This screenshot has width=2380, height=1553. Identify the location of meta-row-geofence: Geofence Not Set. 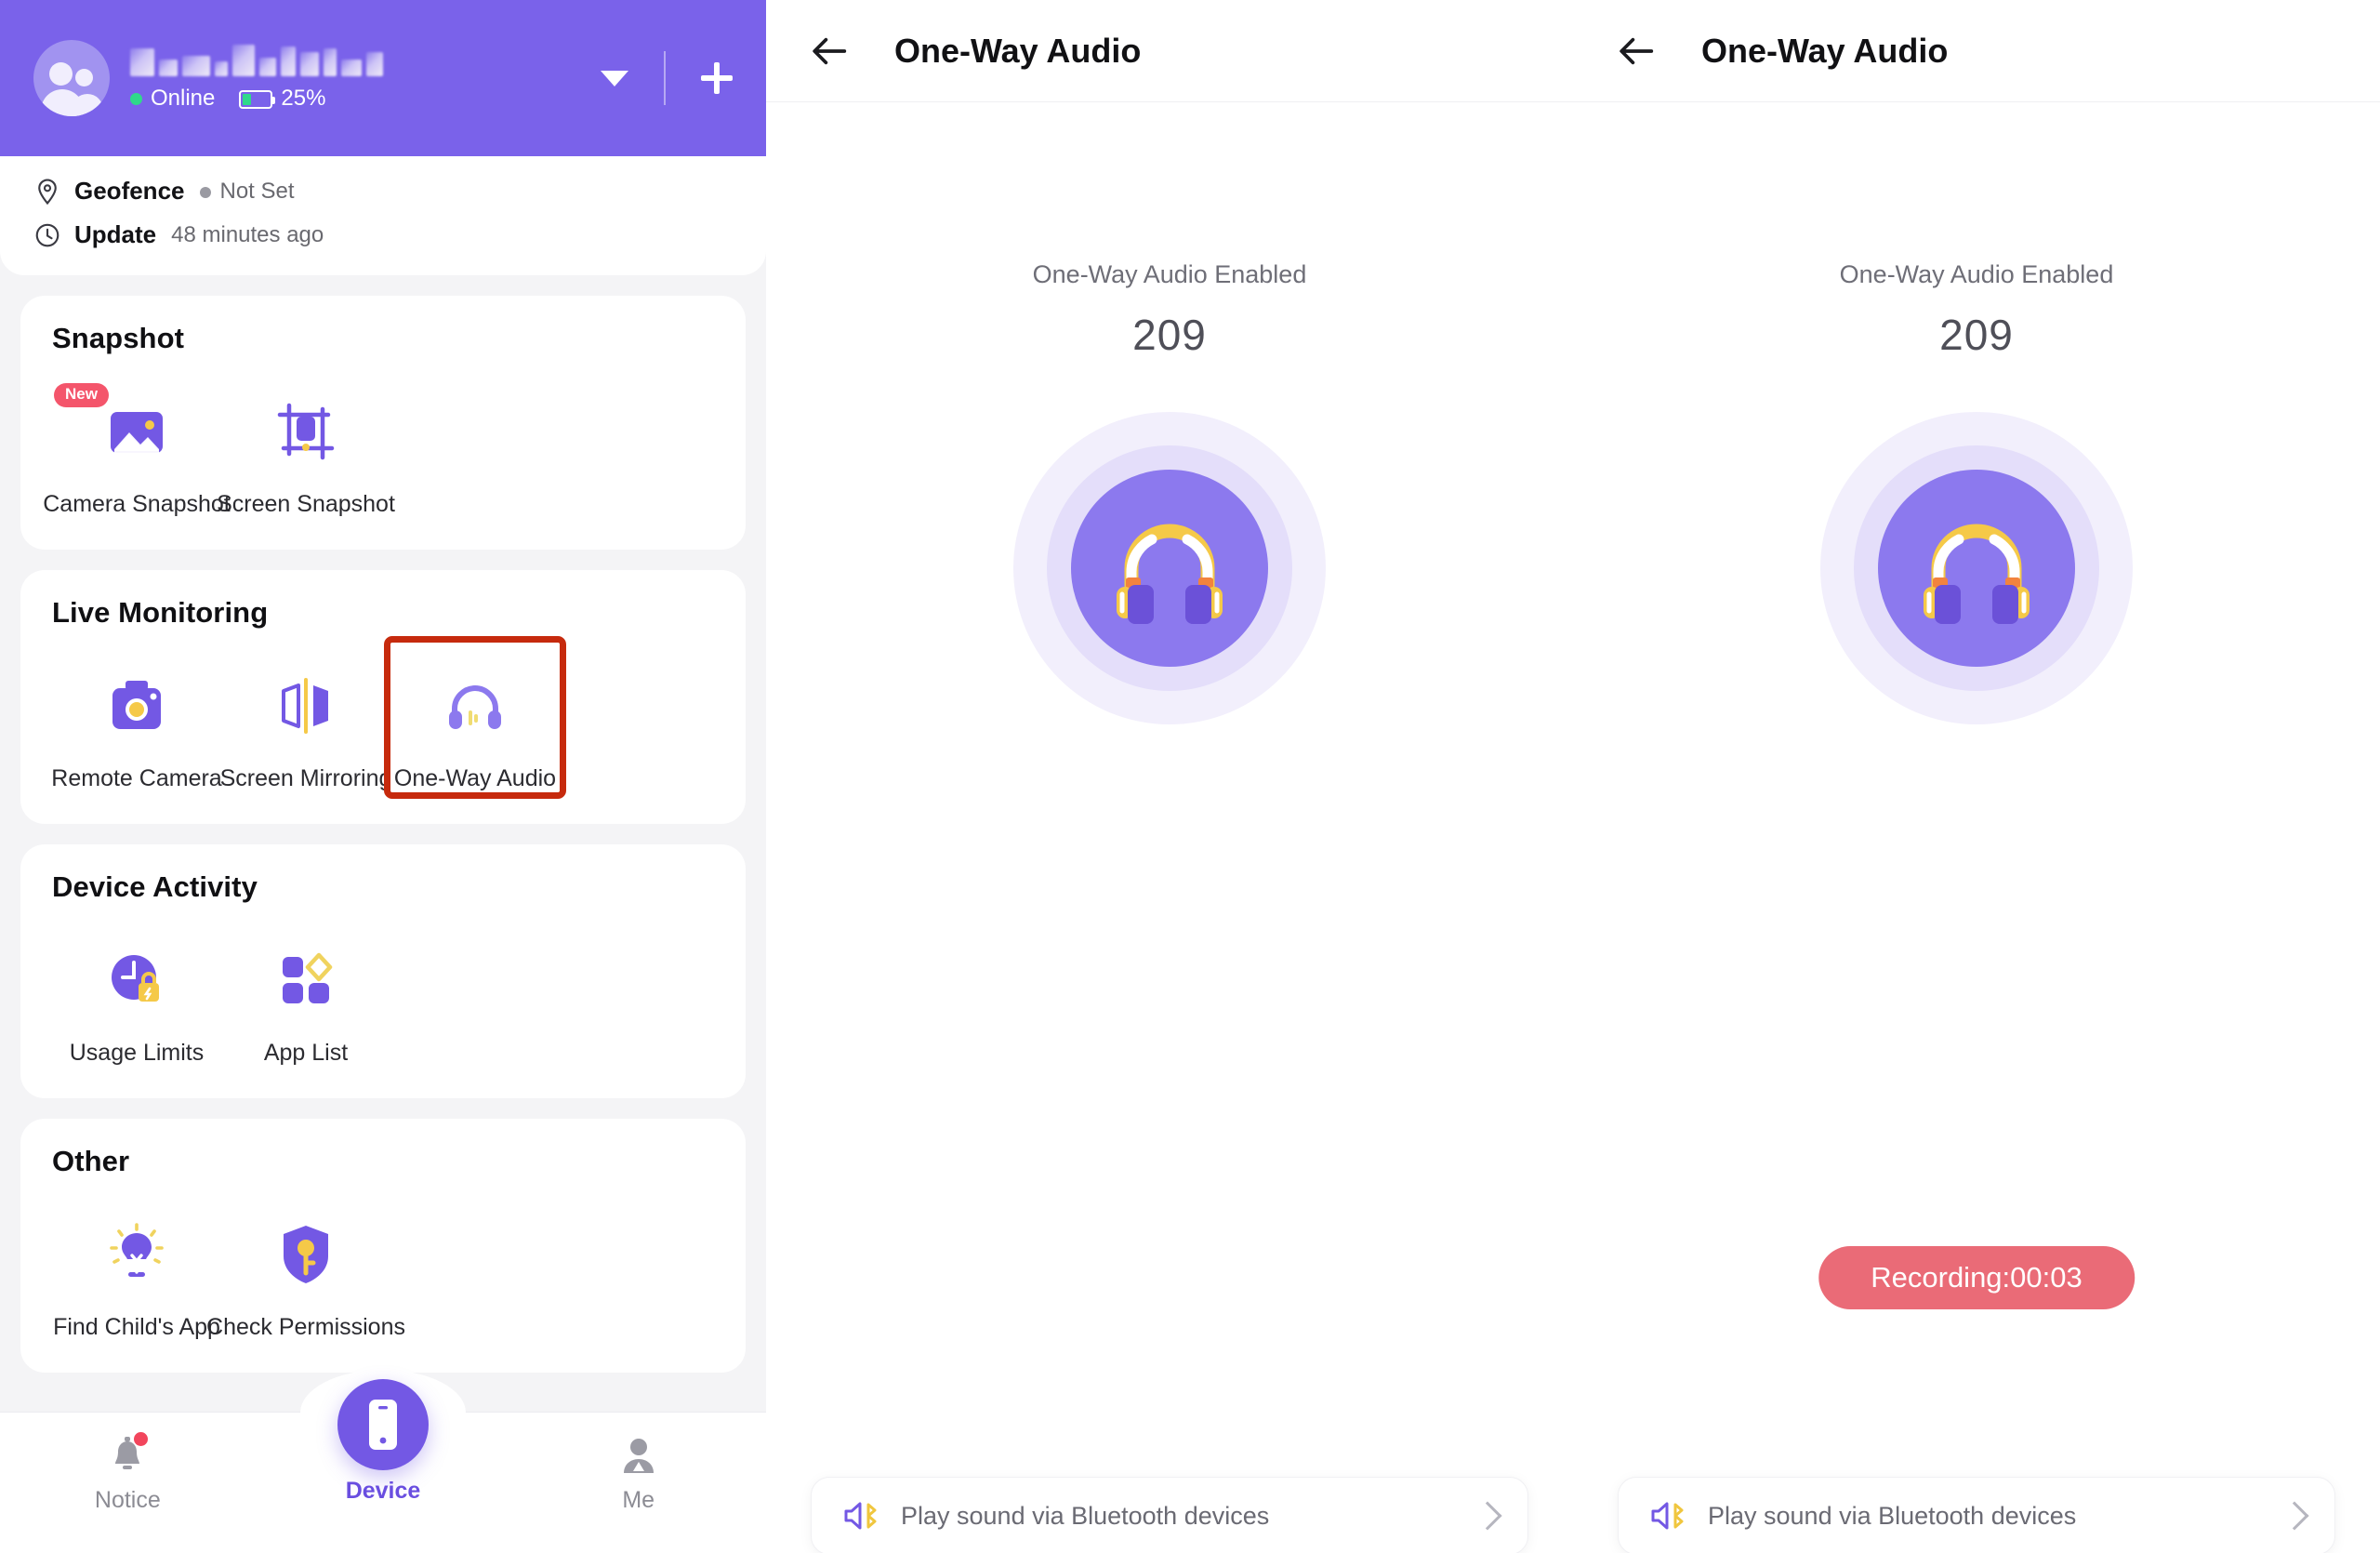
(383, 191).